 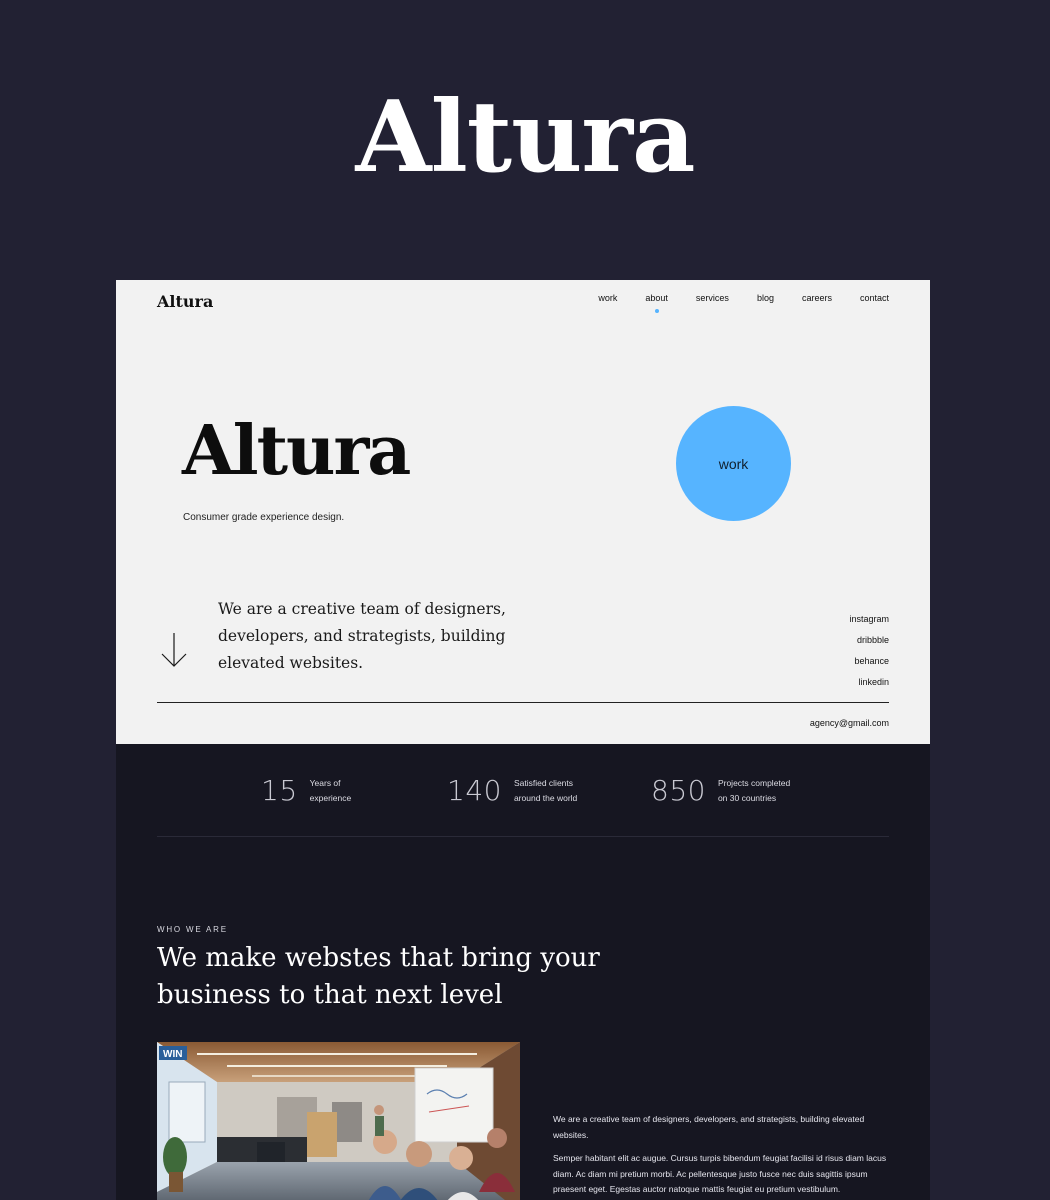 I want to click on stat-years: 15 Years of experience, so click(x=330, y=790).